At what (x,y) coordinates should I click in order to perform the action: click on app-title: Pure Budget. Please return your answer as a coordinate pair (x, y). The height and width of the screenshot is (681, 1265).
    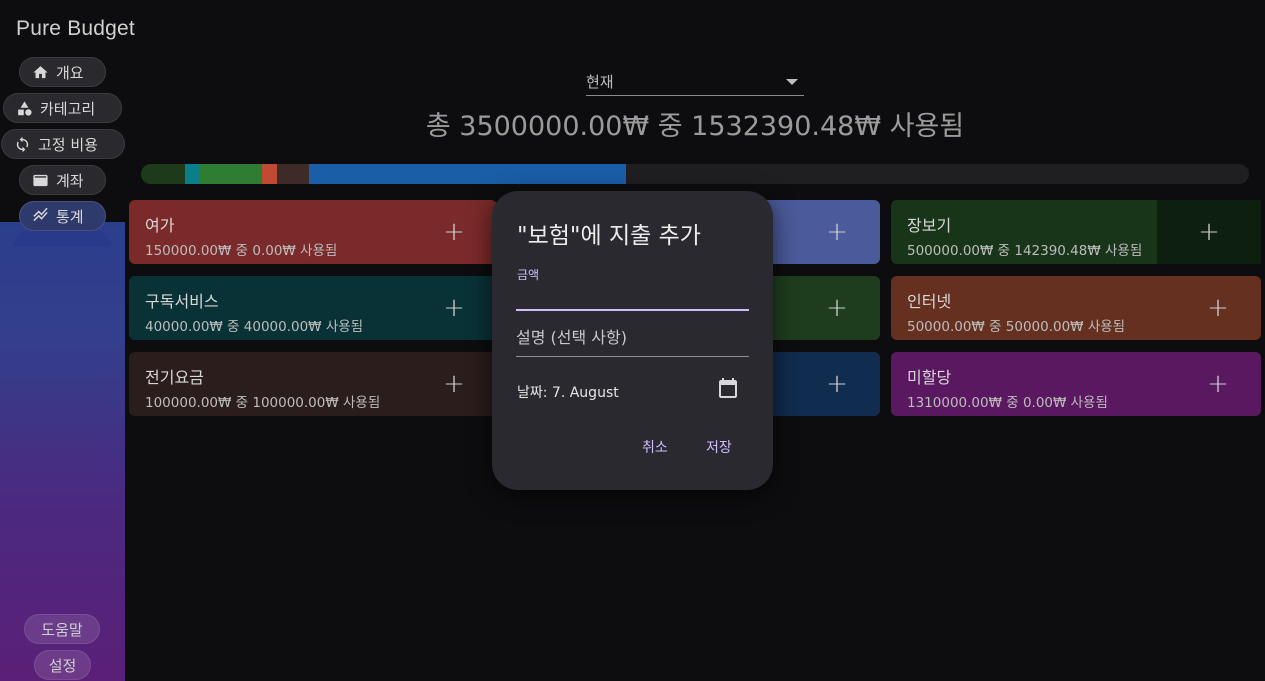
    Looking at the image, I should click on (75, 28).